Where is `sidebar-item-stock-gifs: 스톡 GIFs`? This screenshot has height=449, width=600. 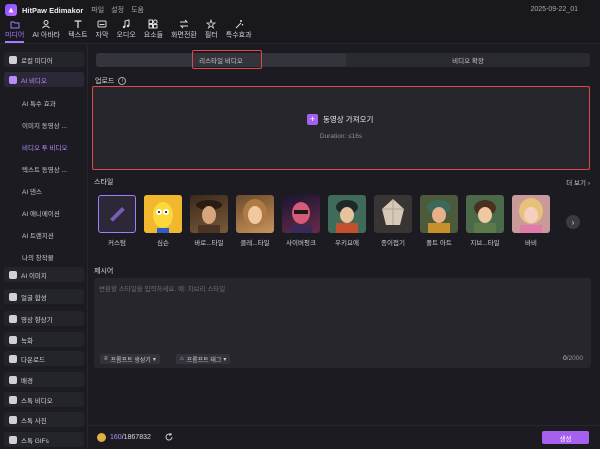
sidebar-item-stock-gifs: 스톡 GIFs is located at coordinates (44, 439).